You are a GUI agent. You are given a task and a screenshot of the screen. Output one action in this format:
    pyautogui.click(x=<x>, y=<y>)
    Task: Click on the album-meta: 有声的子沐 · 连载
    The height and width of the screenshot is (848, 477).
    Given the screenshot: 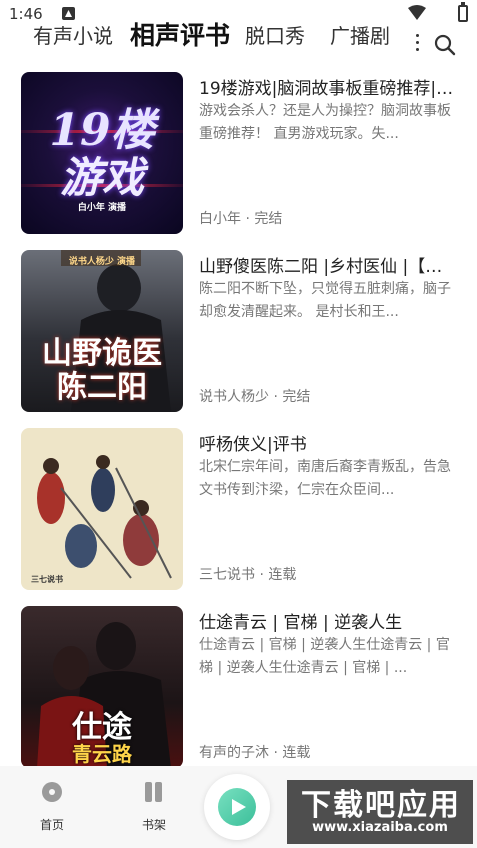 What is the action you would take?
    pyautogui.click(x=255, y=753)
    